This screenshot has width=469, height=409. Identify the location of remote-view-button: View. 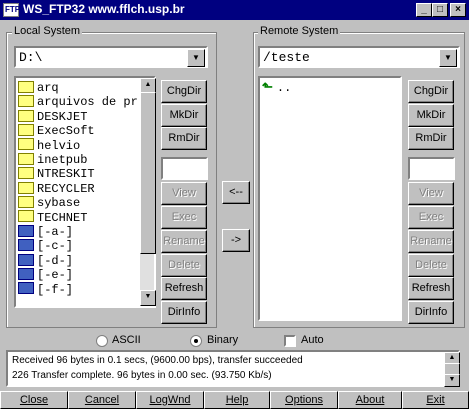
(431, 193).